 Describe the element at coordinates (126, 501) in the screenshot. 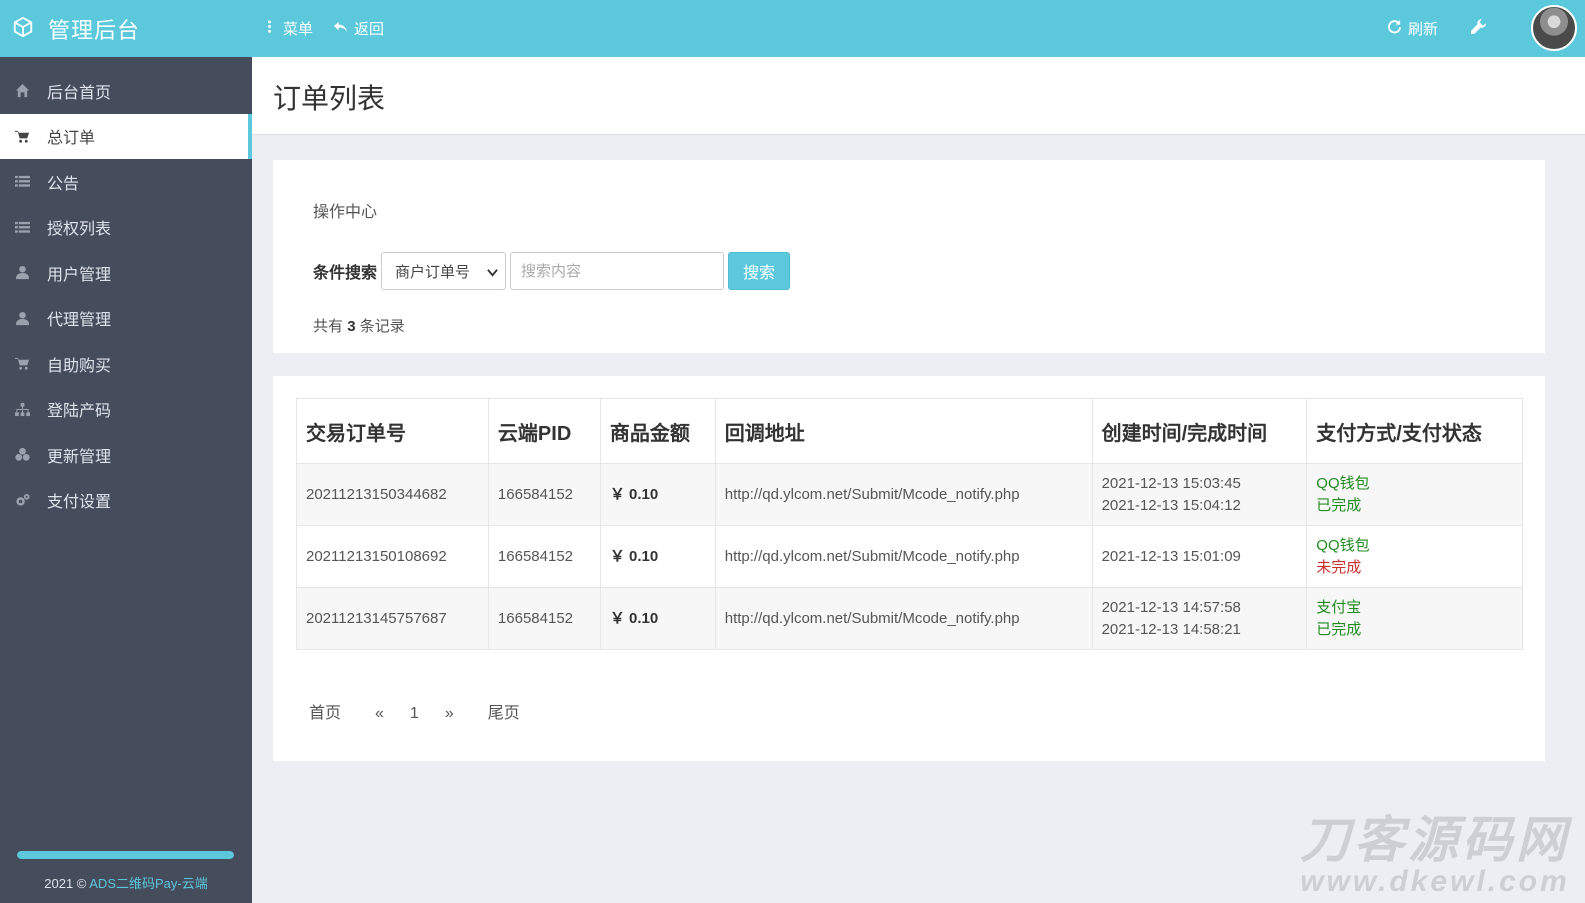

I see `sidebar-item: 支付设置` at that location.